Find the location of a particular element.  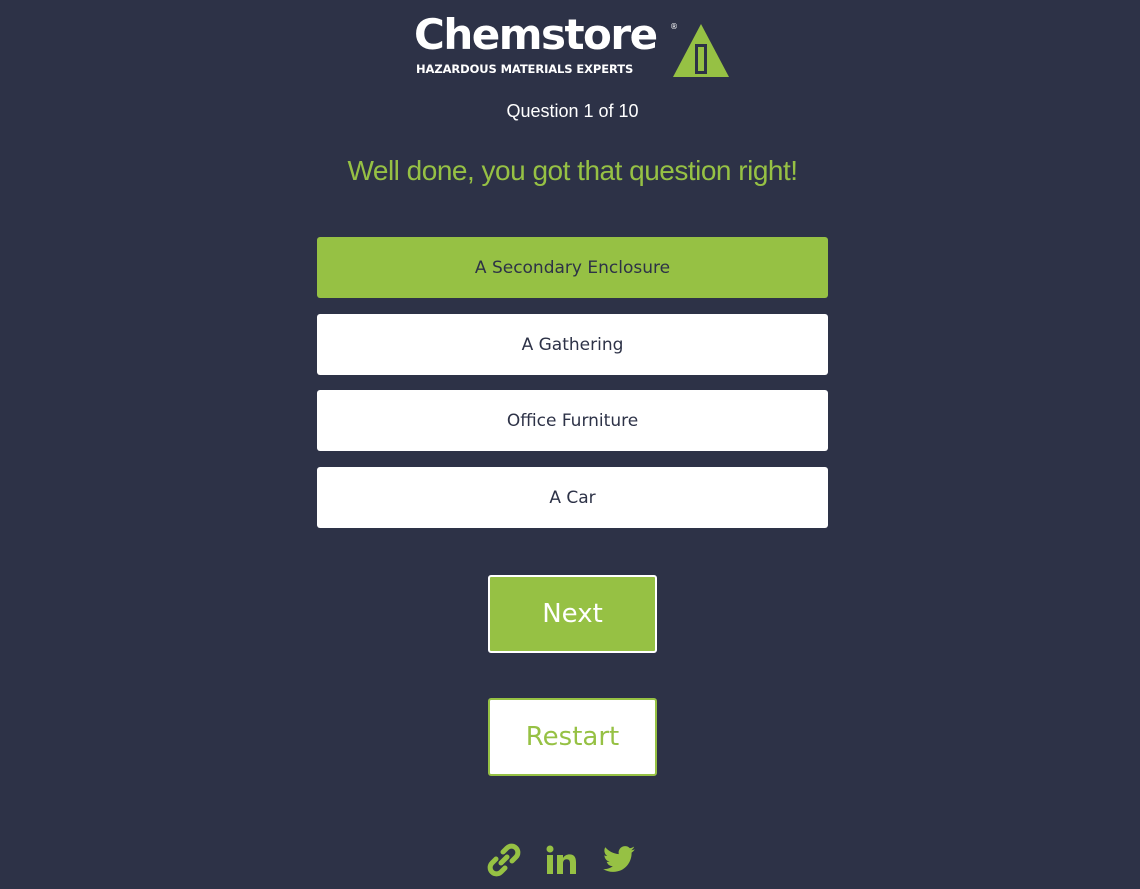

twitter-icon is located at coordinates (619, 859).